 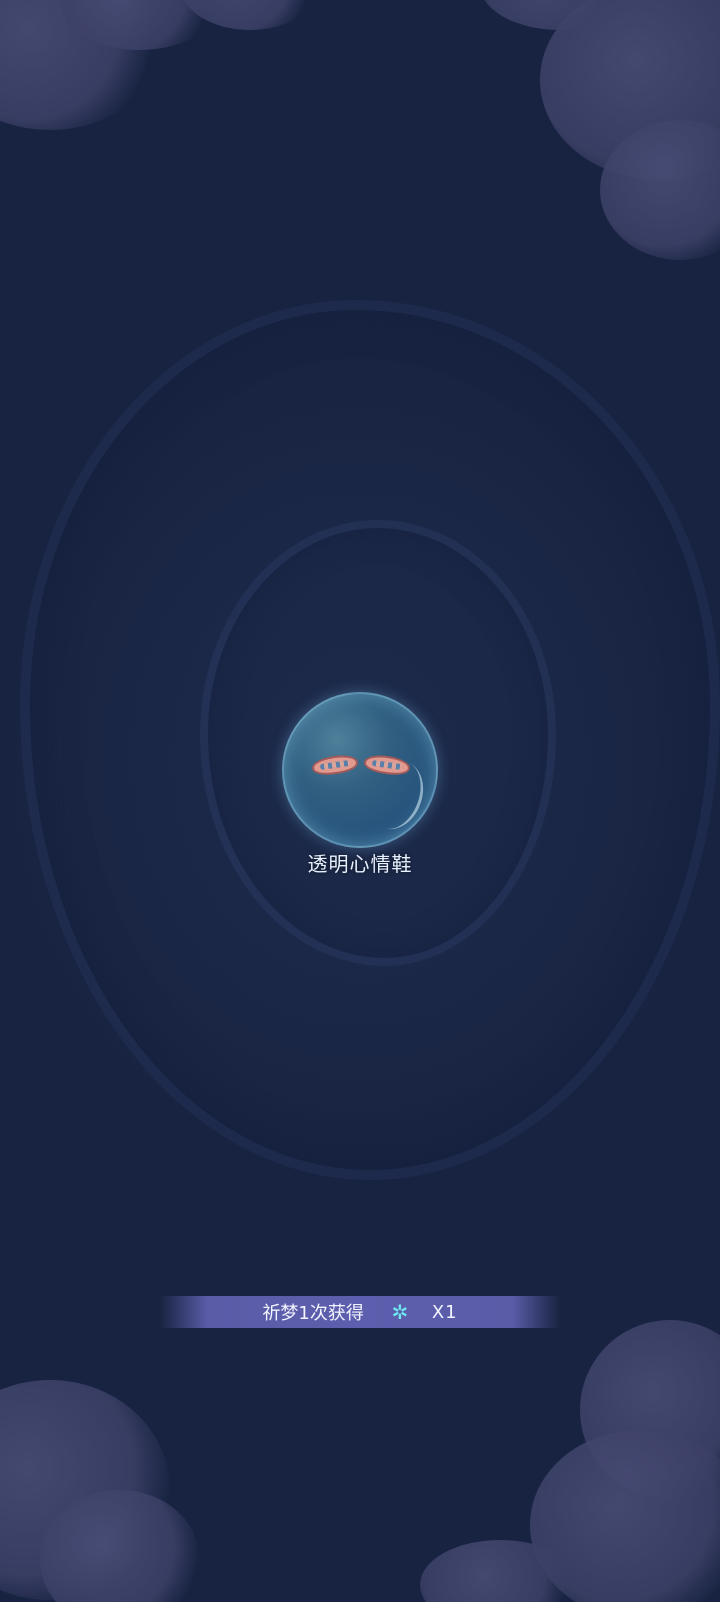 I want to click on reward-count: X1, so click(x=444, y=1312).